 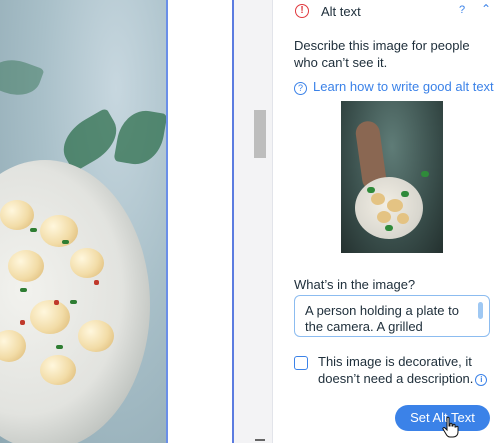 What do you see at coordinates (200, 221) in the screenshot?
I see `canvas-gutter` at bounding box center [200, 221].